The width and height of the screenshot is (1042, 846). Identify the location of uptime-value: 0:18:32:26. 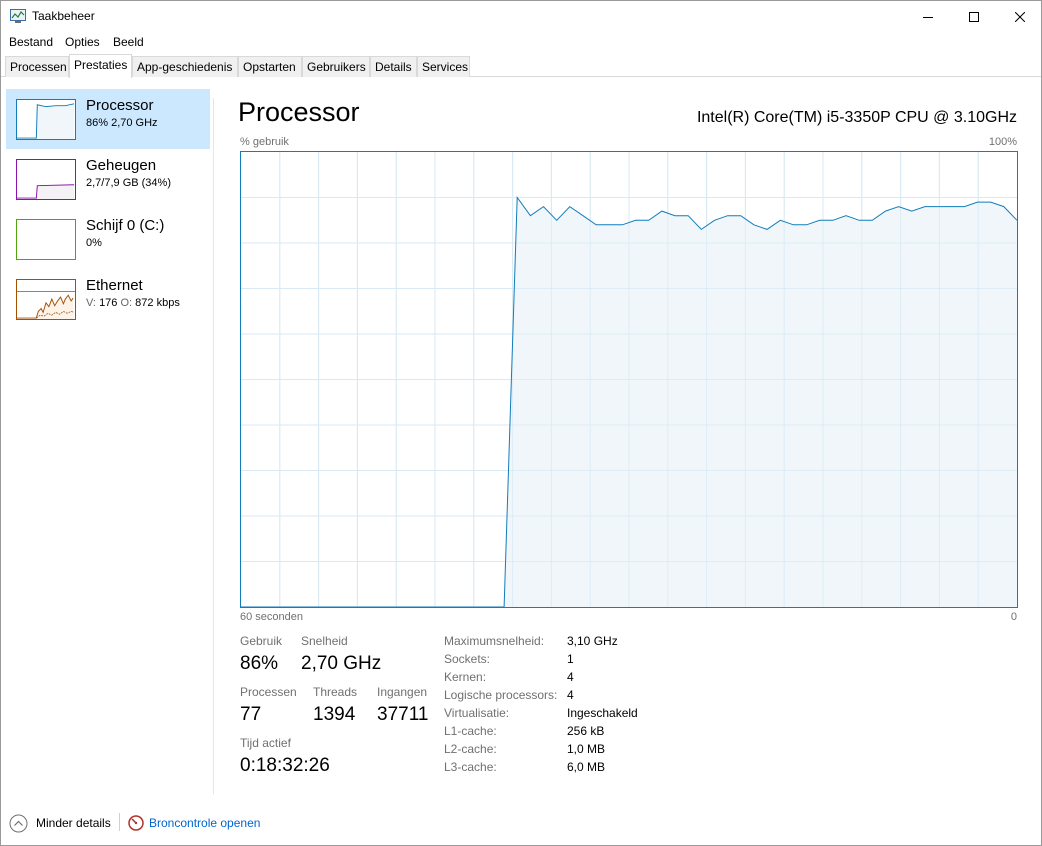
(285, 765).